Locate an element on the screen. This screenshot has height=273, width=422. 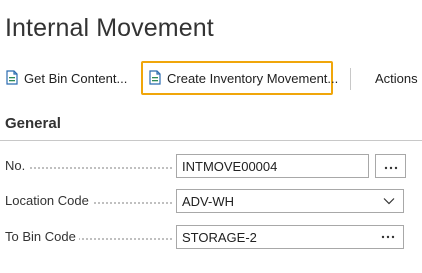
field-row-to-bin-code: To Bin Code STORAGE-2 is located at coordinates (213, 237).